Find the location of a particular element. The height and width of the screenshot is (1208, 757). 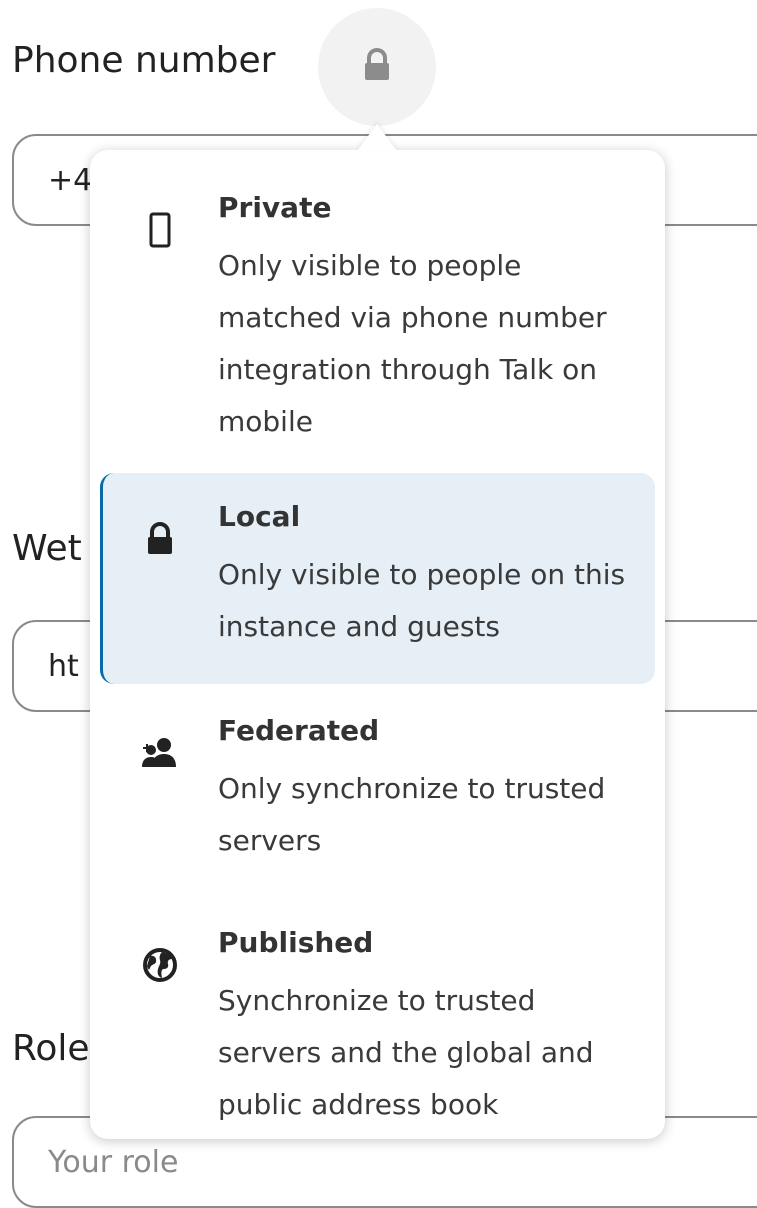

option-title: Private is located at coordinates (275, 207).